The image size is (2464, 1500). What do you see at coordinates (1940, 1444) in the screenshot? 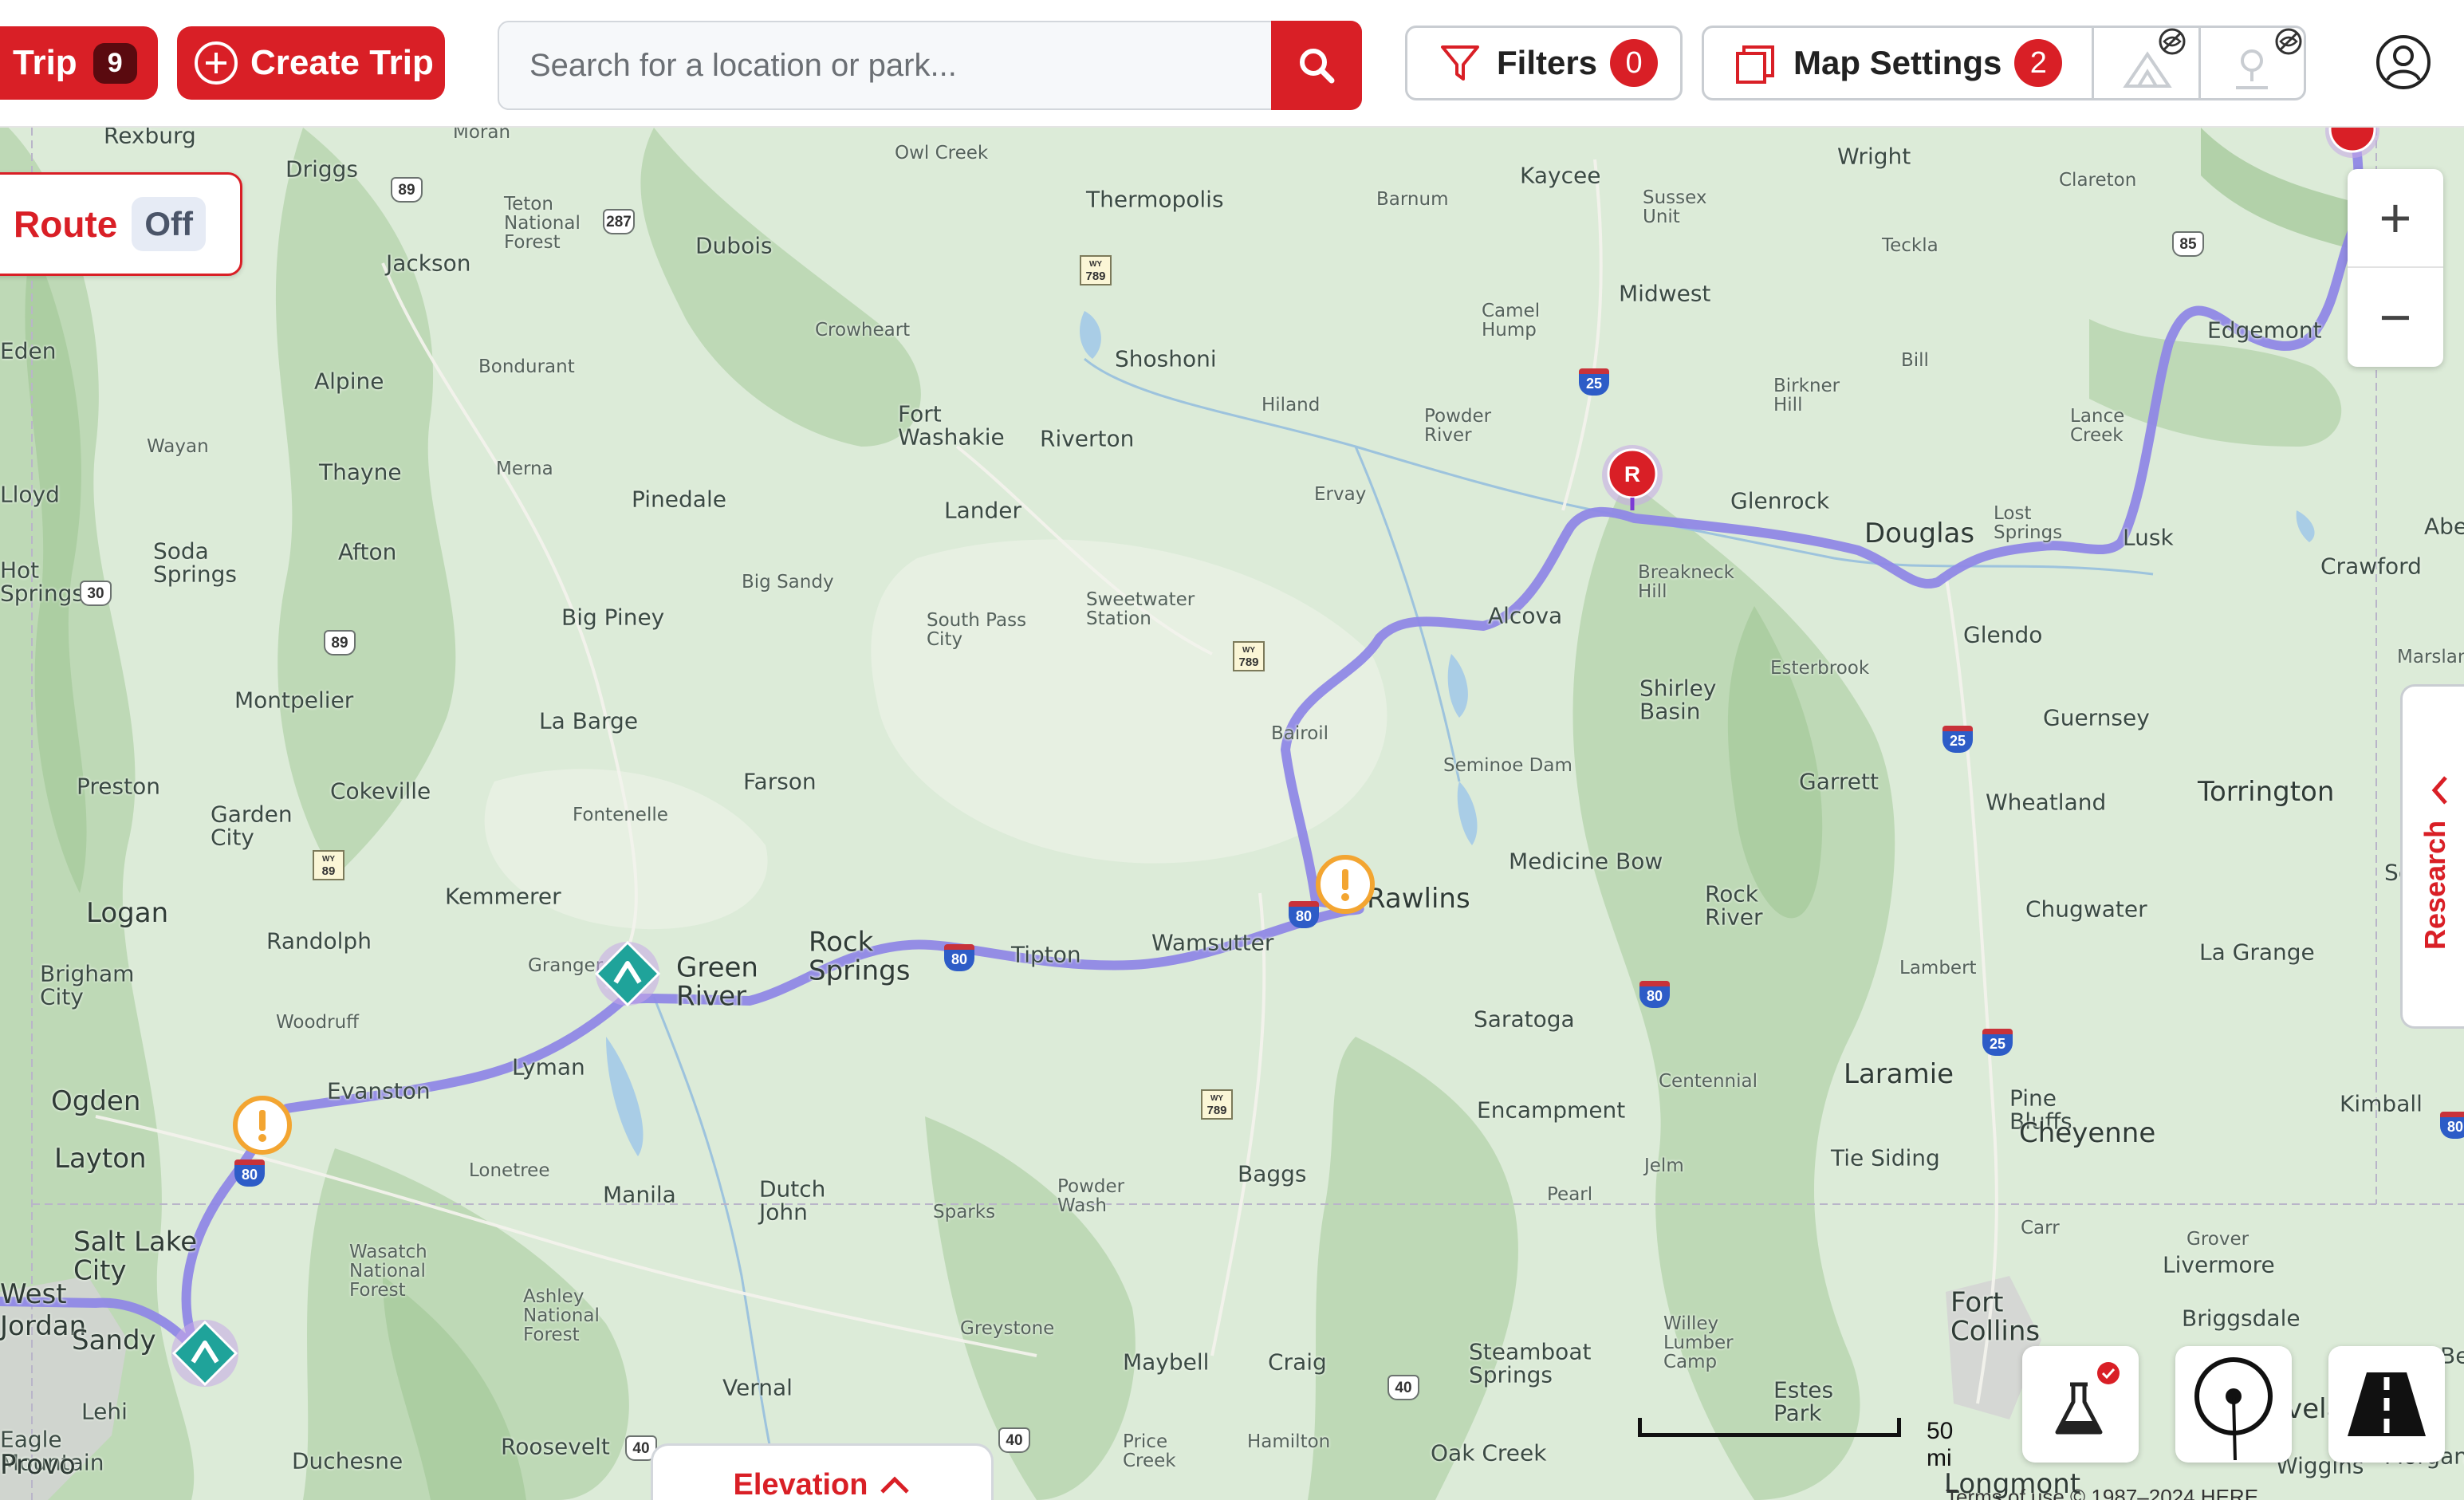
I see `scale-label: 50 mi` at bounding box center [1940, 1444].